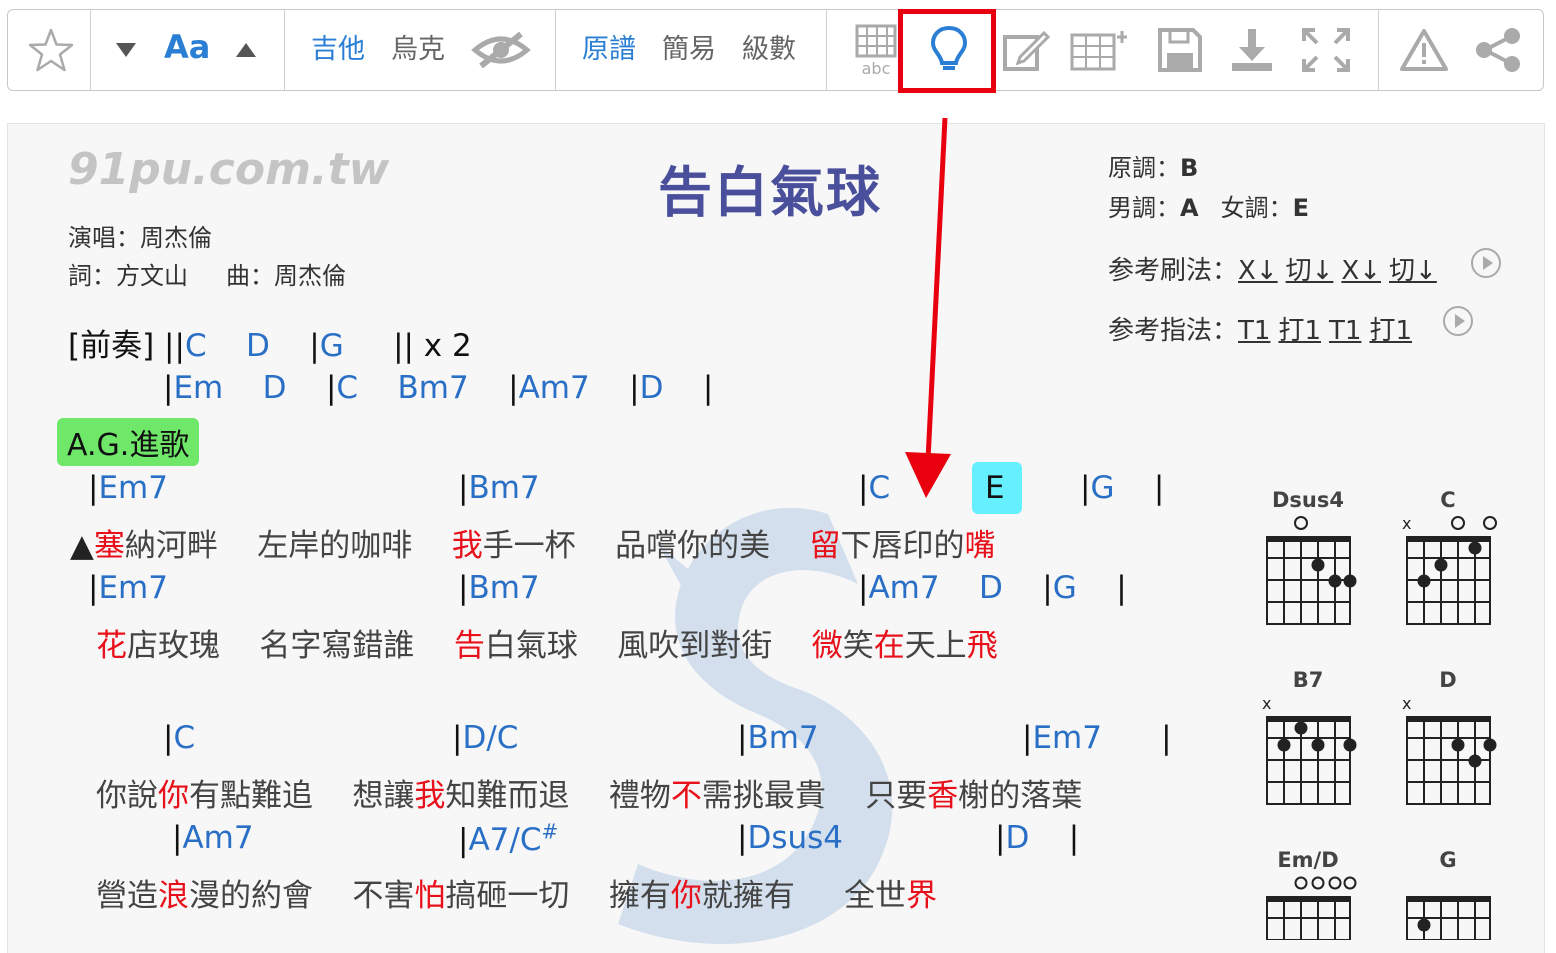  What do you see at coordinates (1153, 168) in the screenshot?
I see `original-key: 原調：B` at bounding box center [1153, 168].